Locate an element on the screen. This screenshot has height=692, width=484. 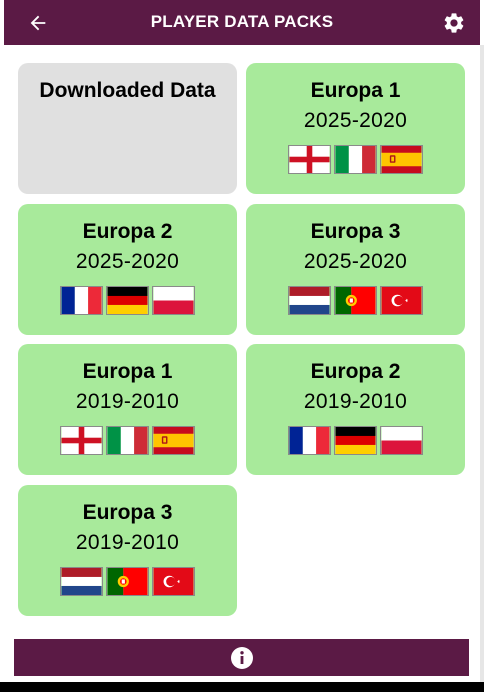
pack-card: Europa 2 2019-2010 is located at coordinates (355, 409).